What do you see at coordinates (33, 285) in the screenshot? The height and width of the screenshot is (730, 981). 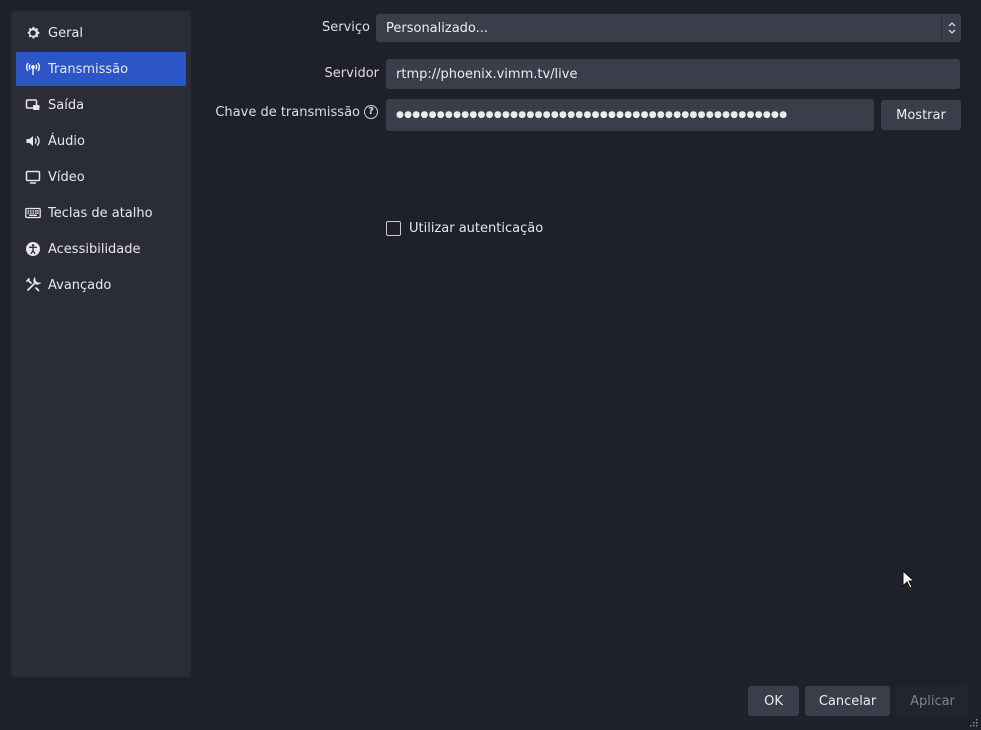 I see `tools-icon` at bounding box center [33, 285].